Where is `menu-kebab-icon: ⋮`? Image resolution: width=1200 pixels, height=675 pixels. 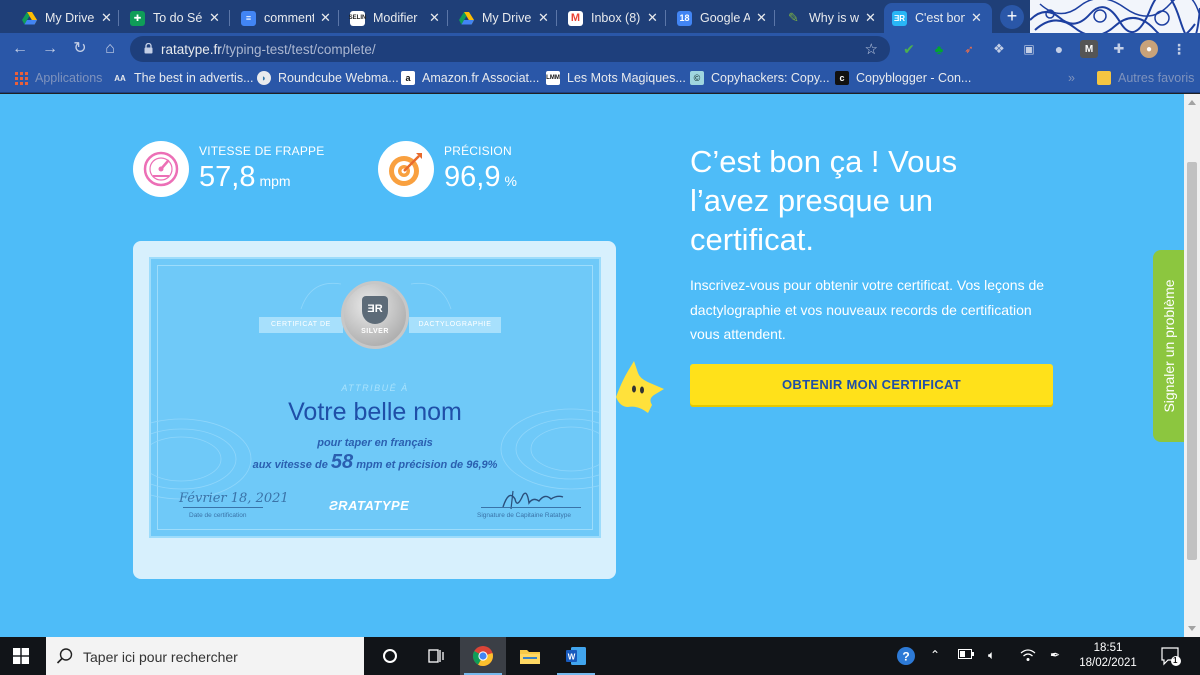 menu-kebab-icon: ⋮ is located at coordinates (1179, 49).